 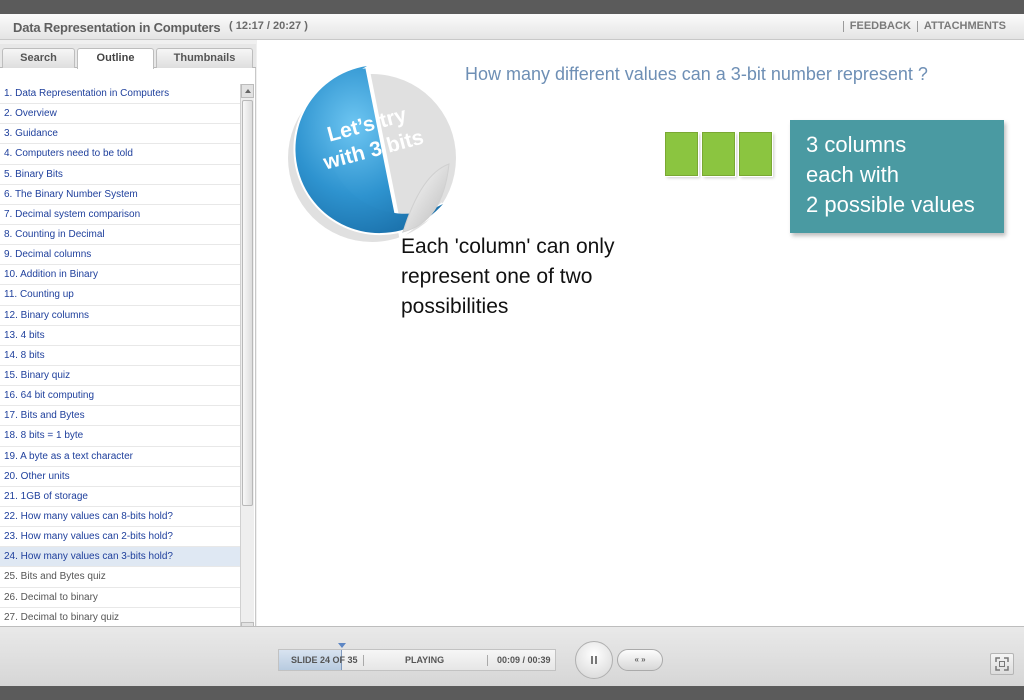 I want to click on outline-item: 26. Decimal to binary, so click(x=120, y=598).